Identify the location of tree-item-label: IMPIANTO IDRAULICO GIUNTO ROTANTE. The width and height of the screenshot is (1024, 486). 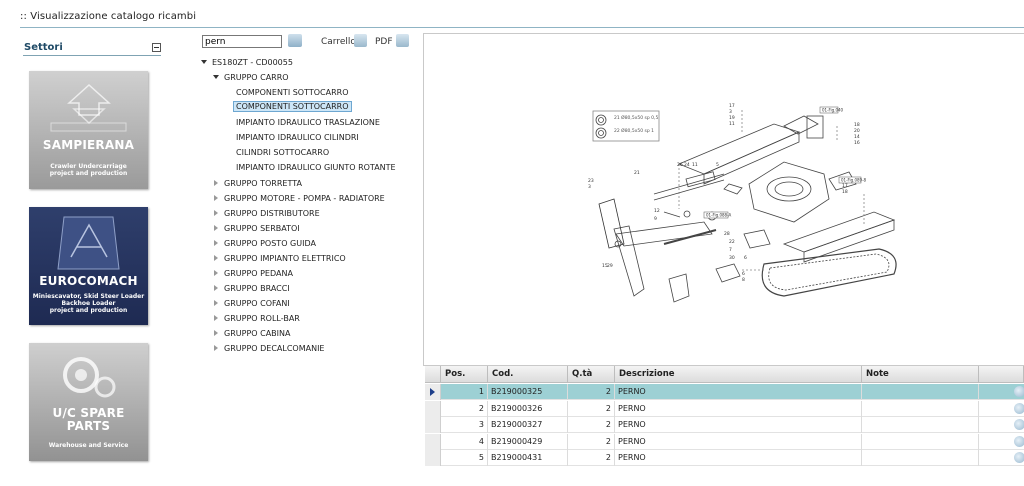
(316, 167).